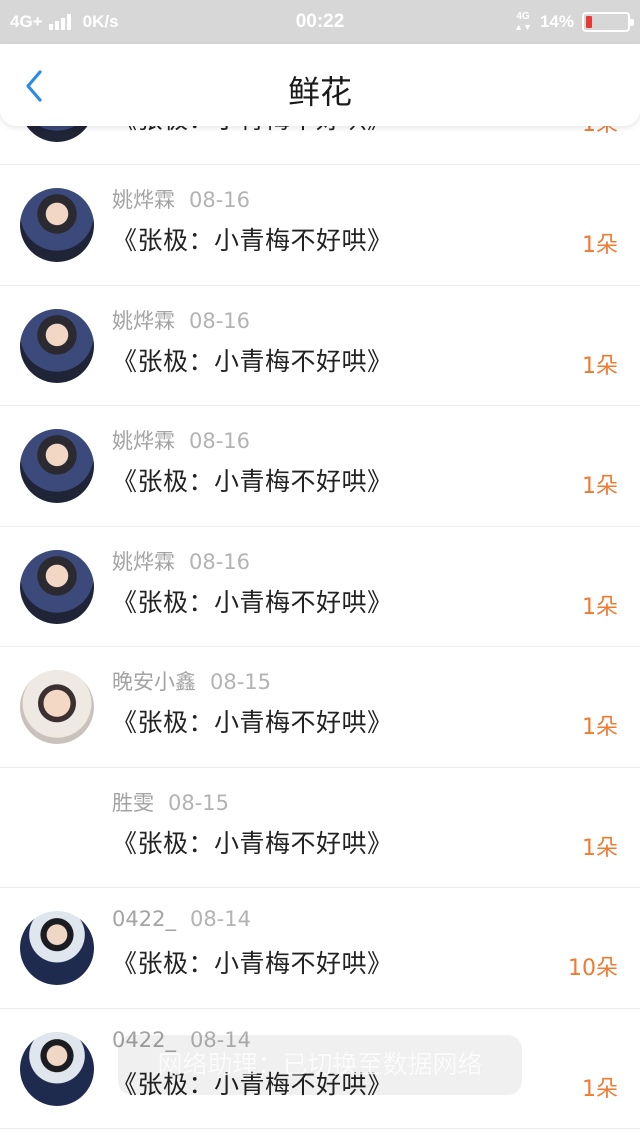  I want to click on flower-count: 10朵, so click(593, 968).